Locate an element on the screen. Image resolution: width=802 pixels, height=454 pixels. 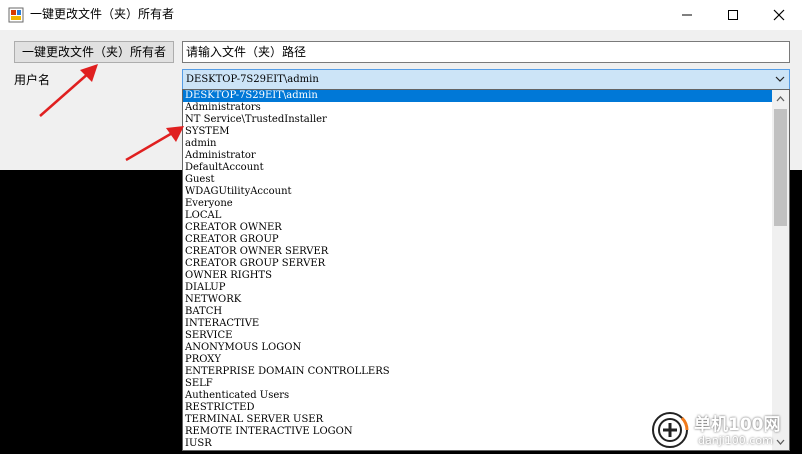
maximize-icon is located at coordinates (733, 15).